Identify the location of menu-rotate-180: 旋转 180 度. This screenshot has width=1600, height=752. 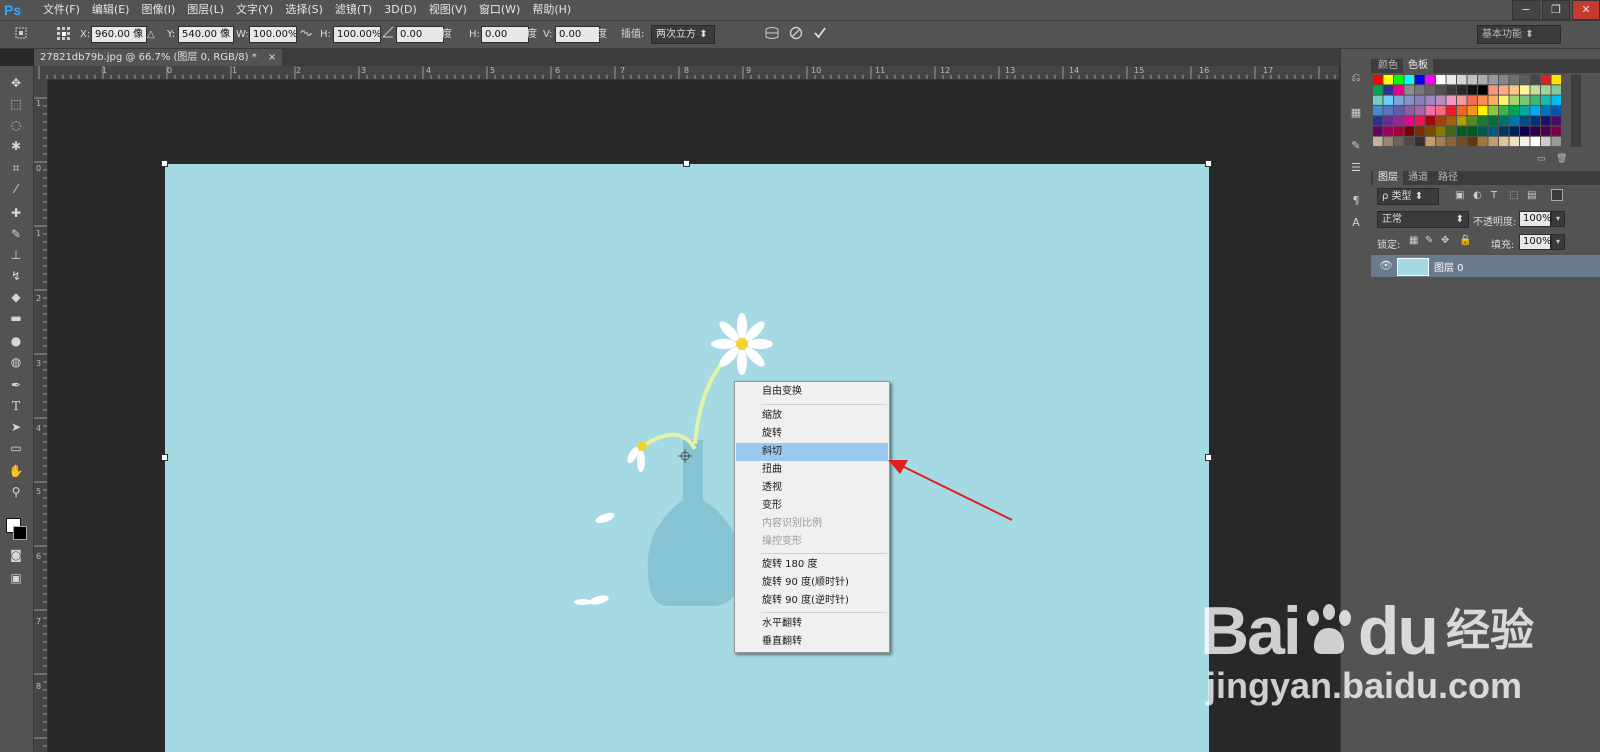
(812, 565).